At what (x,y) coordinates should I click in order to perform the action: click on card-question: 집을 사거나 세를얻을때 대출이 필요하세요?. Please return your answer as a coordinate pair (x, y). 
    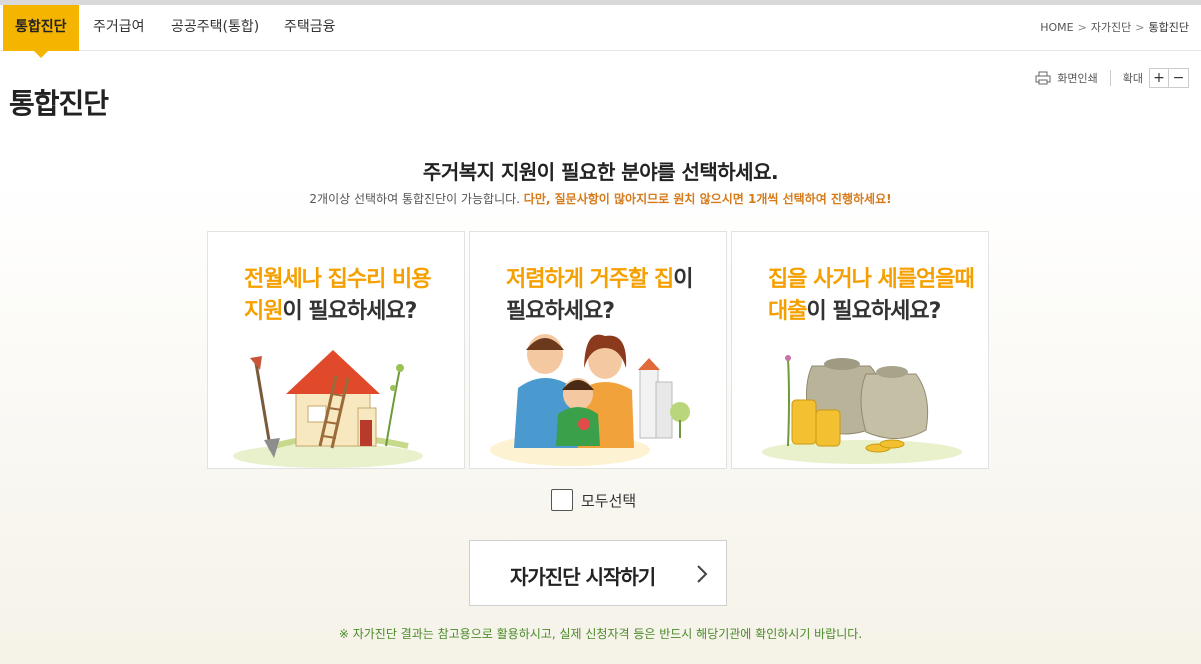
    Looking at the image, I should click on (871, 296).